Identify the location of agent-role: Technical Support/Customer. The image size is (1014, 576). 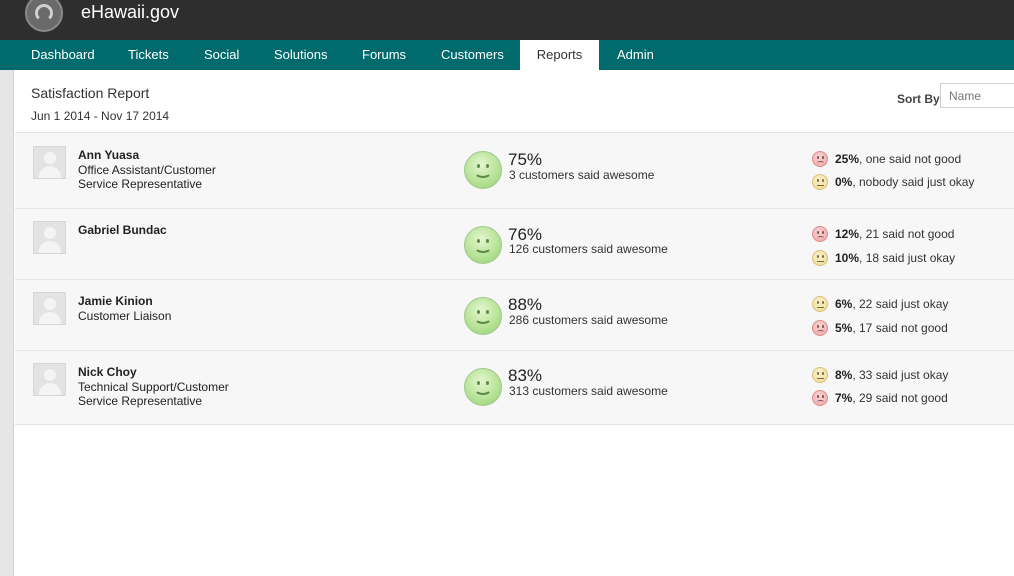
(153, 386).